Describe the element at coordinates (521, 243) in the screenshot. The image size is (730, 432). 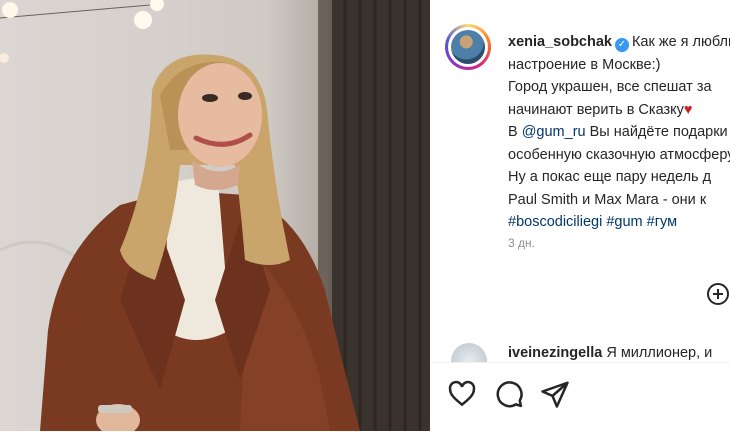
I see `post-timestamp: 3 дн.` at that location.